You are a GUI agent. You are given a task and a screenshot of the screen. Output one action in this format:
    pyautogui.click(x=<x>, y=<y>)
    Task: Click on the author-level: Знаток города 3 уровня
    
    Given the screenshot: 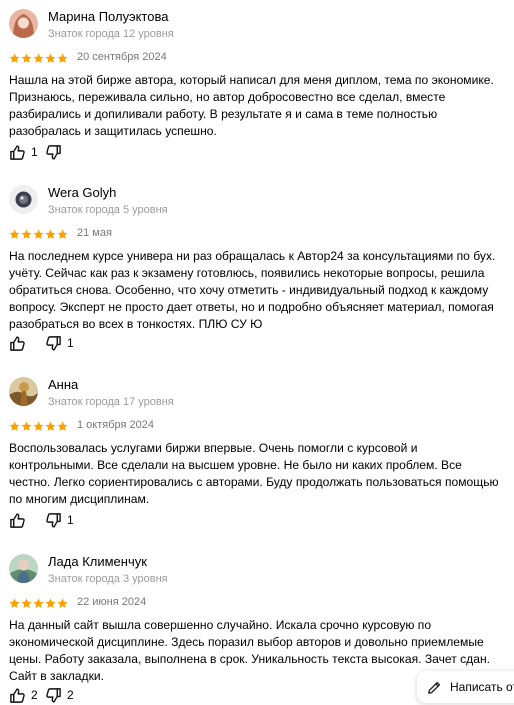 What is the action you would take?
    pyautogui.click(x=108, y=579)
    